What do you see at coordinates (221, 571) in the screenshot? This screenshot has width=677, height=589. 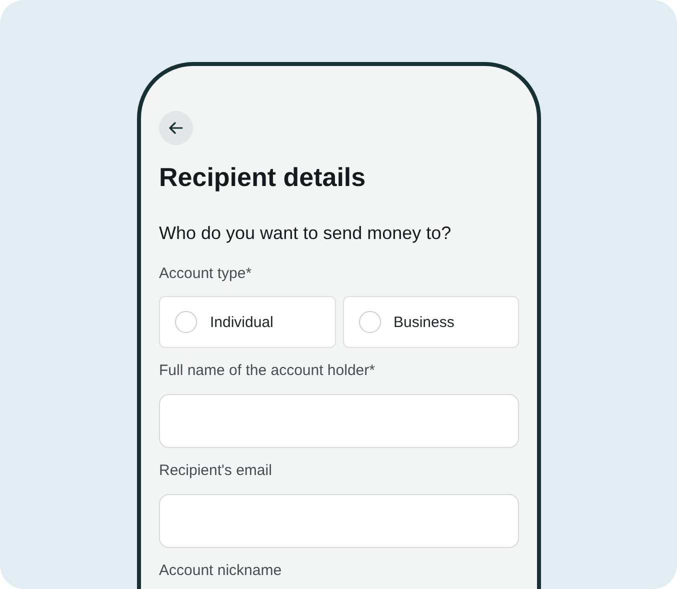 I see `field-label: Account nickname` at bounding box center [221, 571].